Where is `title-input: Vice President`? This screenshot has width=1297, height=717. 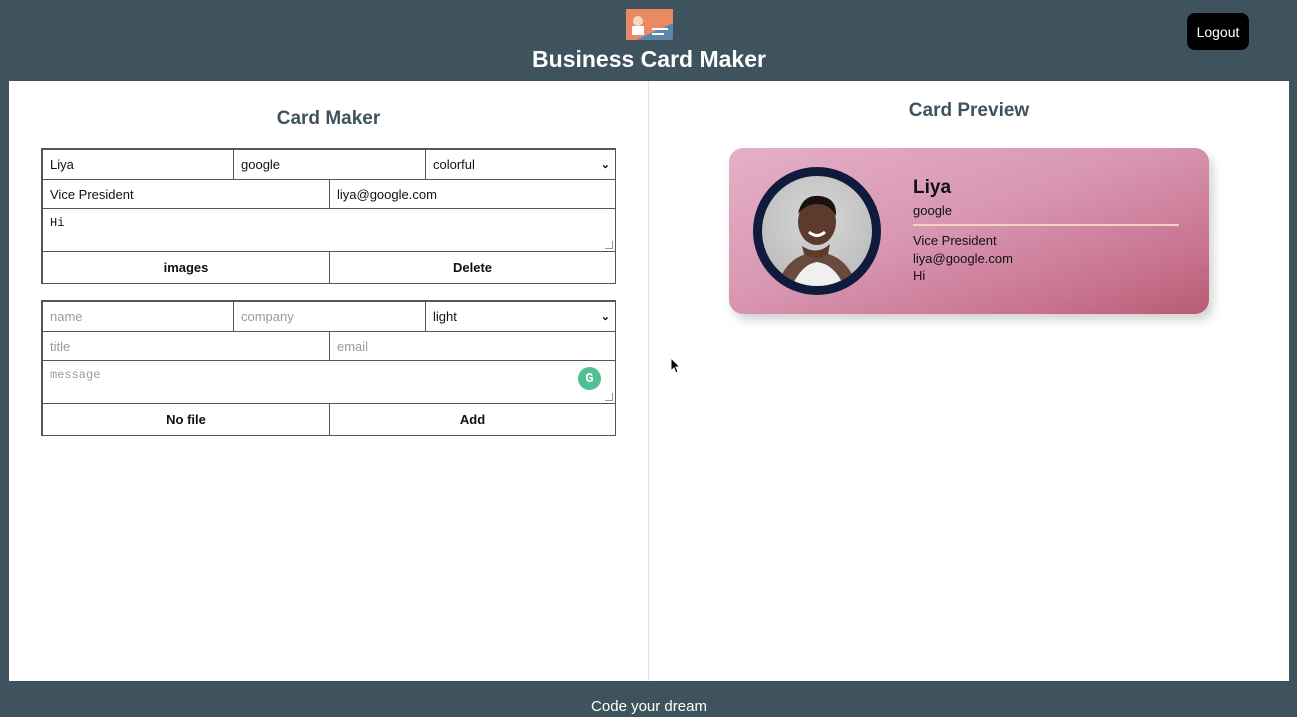
title-input: Vice President is located at coordinates (186, 194).